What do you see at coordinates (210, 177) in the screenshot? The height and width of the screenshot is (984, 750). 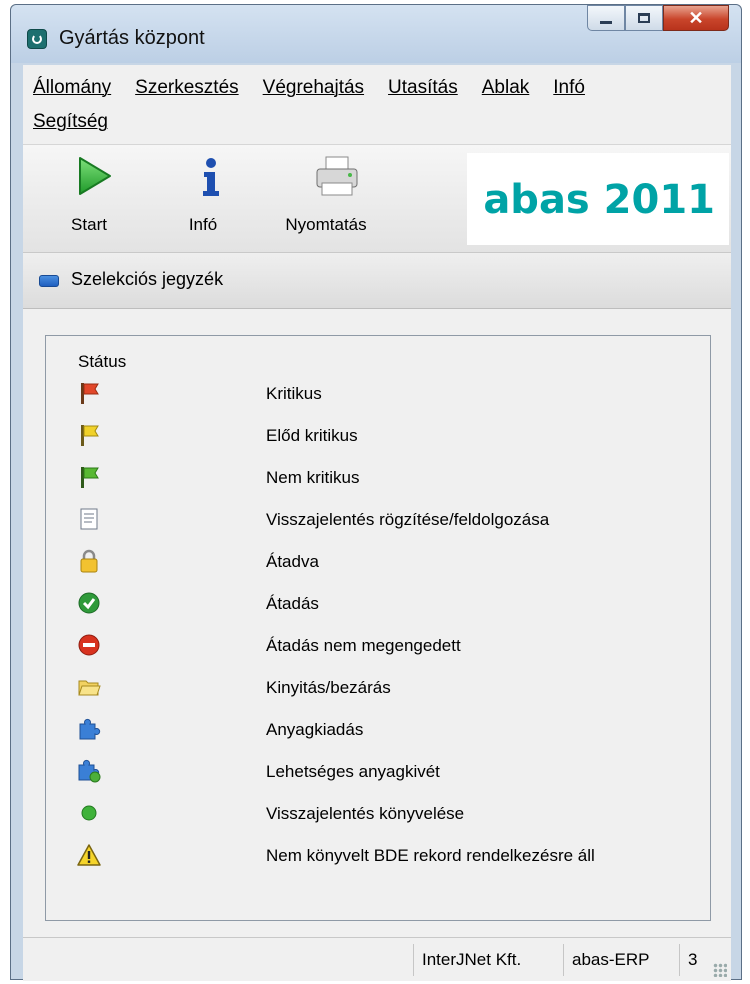 I see `info-icon` at bounding box center [210, 177].